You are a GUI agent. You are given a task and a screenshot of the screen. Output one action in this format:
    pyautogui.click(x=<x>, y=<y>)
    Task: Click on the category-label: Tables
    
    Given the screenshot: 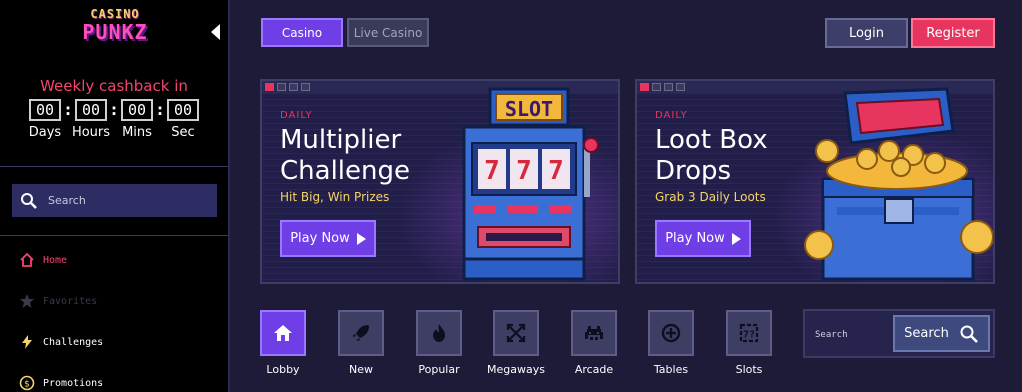 What is the action you would take?
    pyautogui.click(x=671, y=369)
    